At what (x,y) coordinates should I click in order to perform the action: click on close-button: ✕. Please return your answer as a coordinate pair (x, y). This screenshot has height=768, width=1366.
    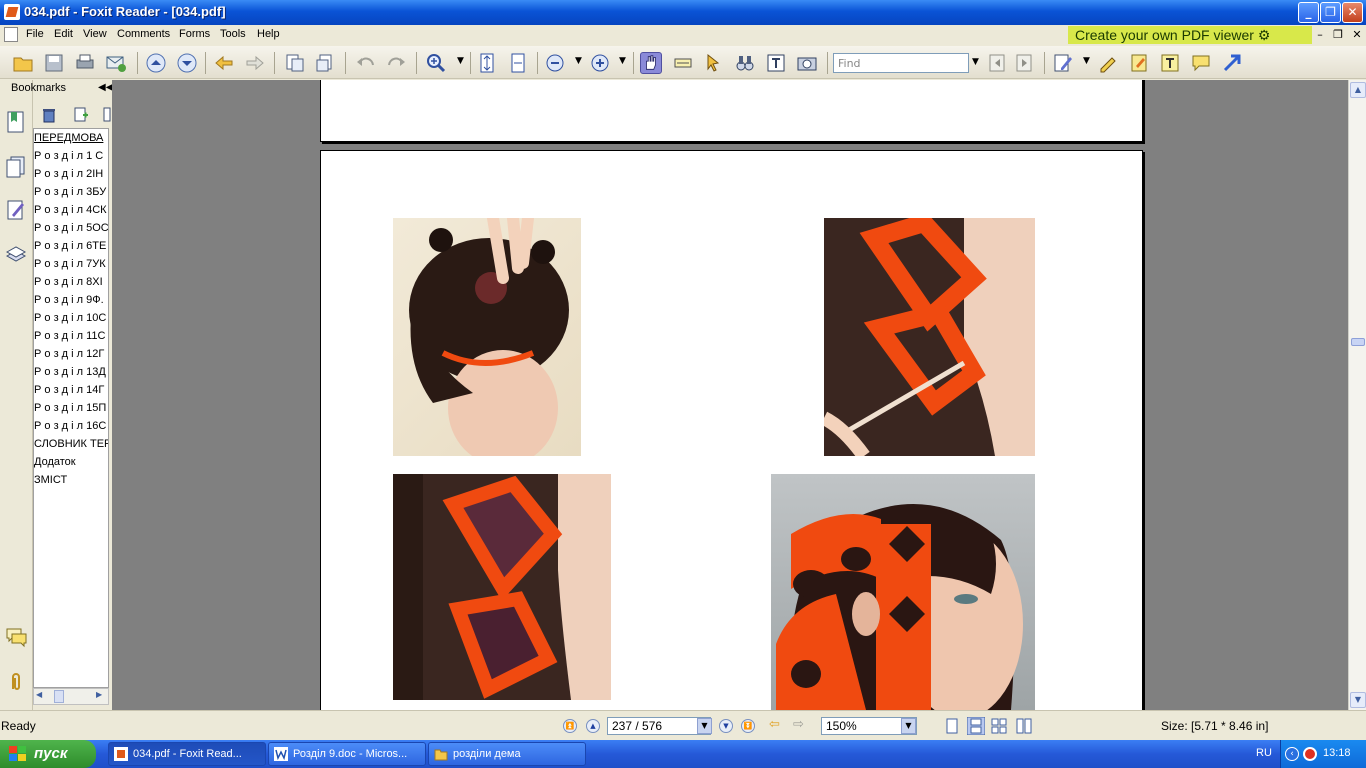
    Looking at the image, I should click on (1352, 12).